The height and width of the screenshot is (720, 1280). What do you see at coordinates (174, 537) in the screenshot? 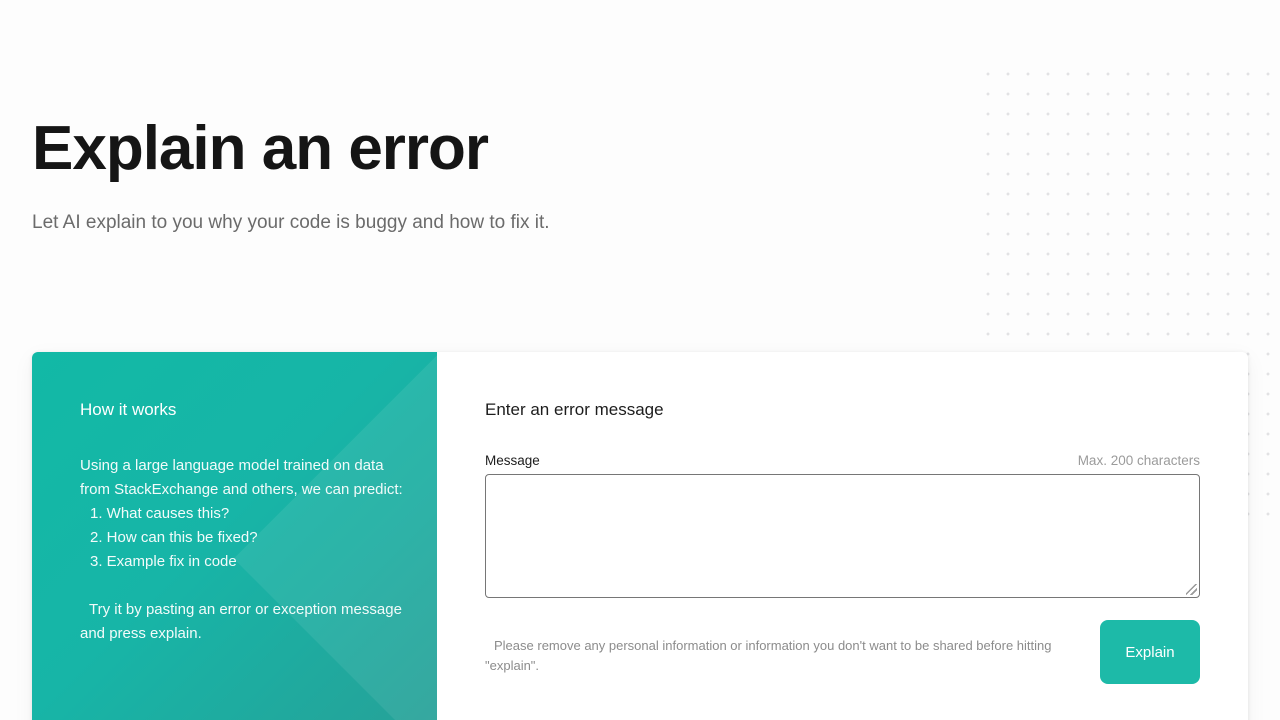
I see `list-item: 2. How can this be fixed?` at bounding box center [174, 537].